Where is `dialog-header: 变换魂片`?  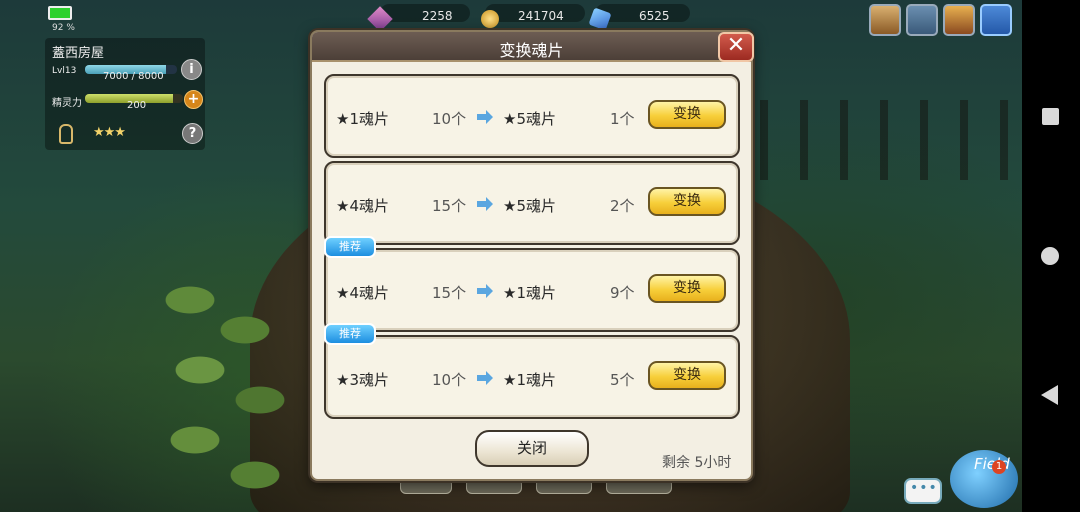
dialog-header: 变换魂片 is located at coordinates (531, 47).